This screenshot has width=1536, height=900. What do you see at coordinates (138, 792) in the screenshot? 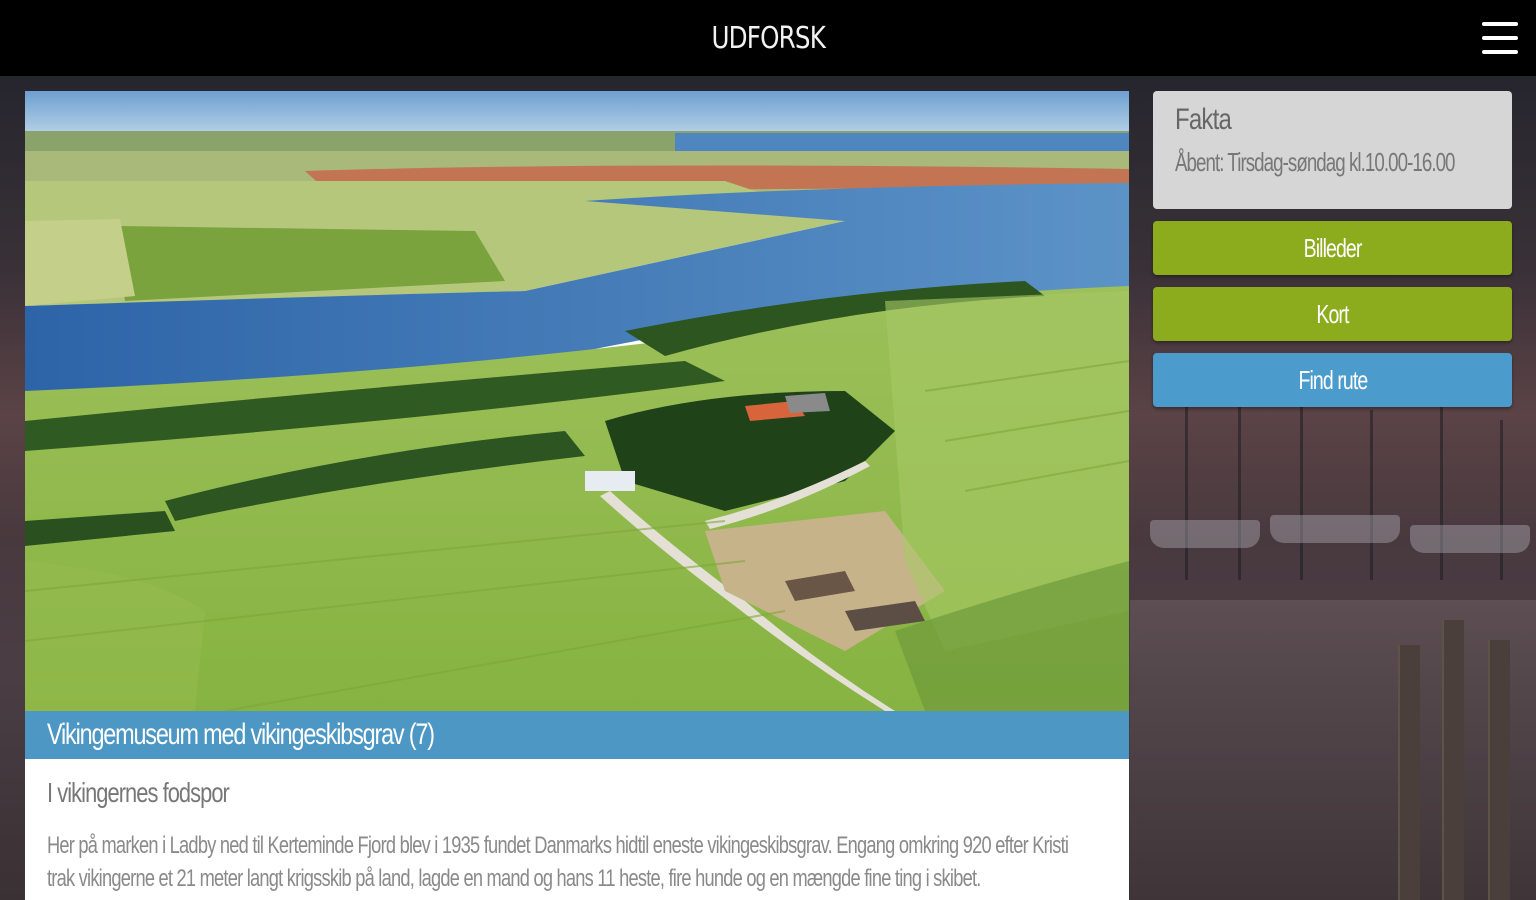
I see `article-subtitle: I vikingernes fodspor` at bounding box center [138, 792].